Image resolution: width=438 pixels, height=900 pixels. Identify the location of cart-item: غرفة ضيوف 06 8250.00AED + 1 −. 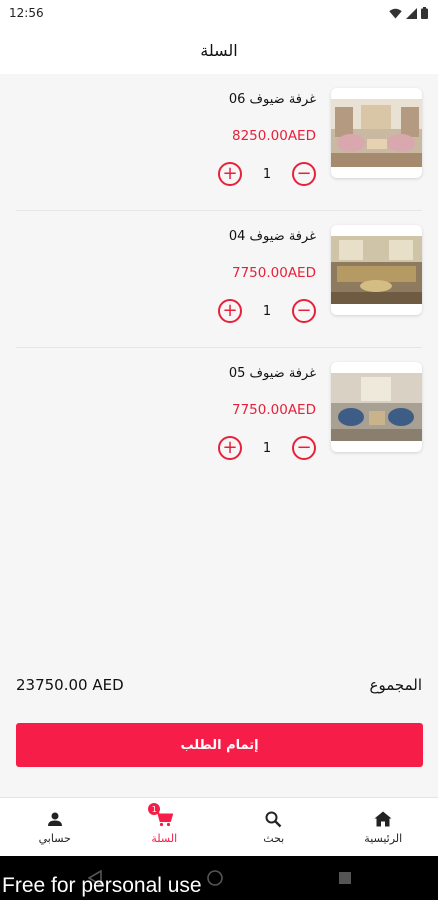
(219, 142).